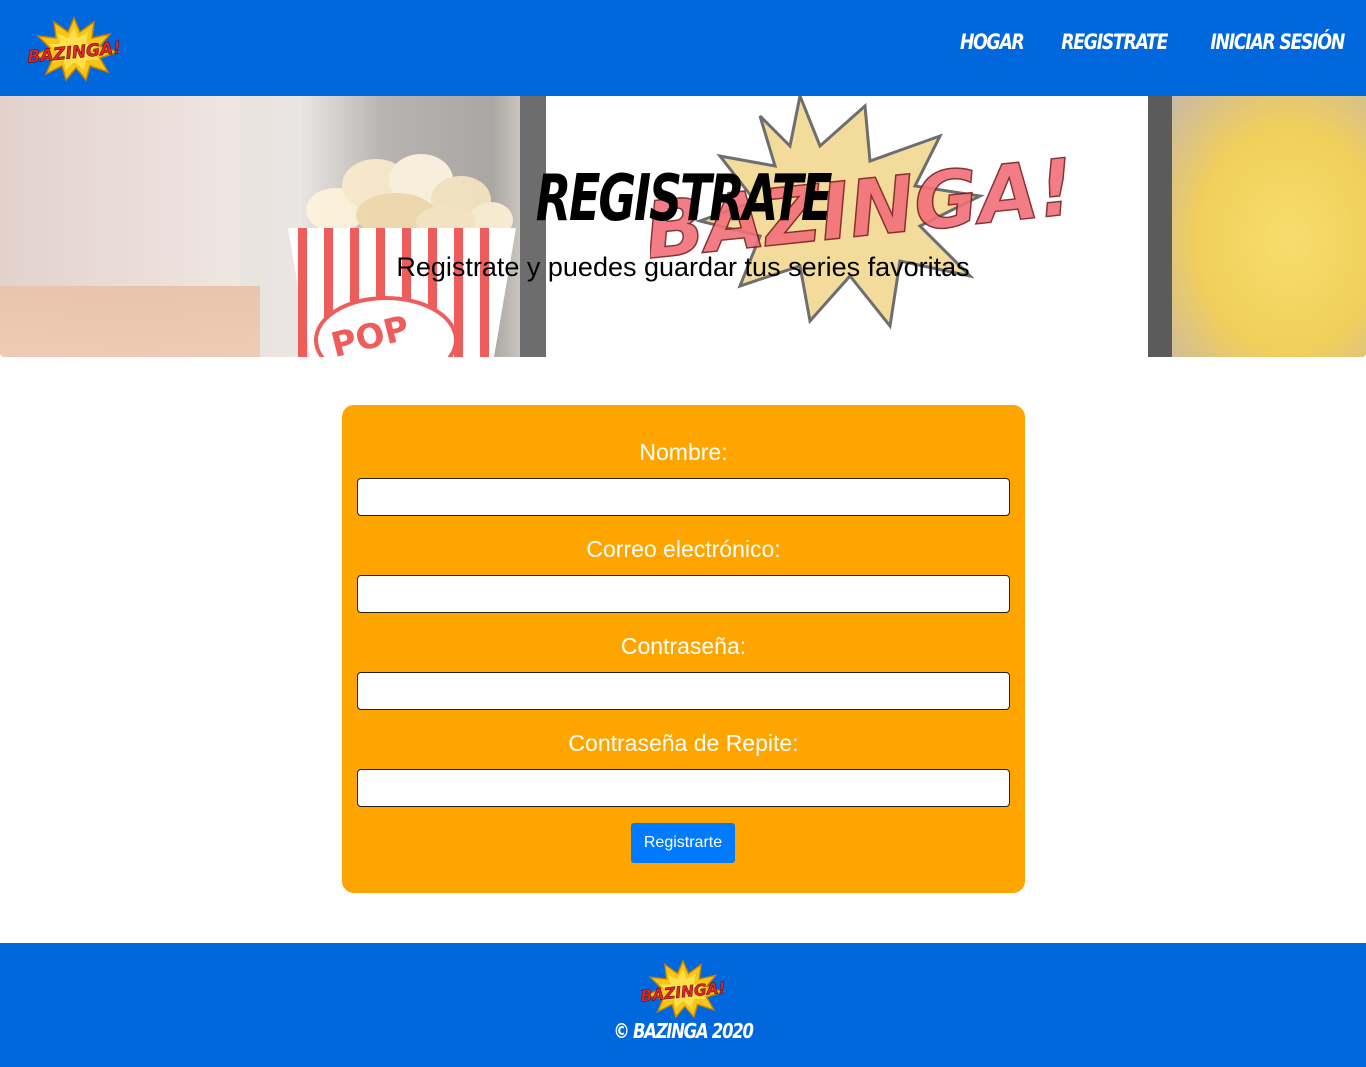 Image resolution: width=1366 pixels, height=1067 pixels. Describe the element at coordinates (683, 743) in the screenshot. I see `repeat-password-label: Contraseña de Repite:` at that location.